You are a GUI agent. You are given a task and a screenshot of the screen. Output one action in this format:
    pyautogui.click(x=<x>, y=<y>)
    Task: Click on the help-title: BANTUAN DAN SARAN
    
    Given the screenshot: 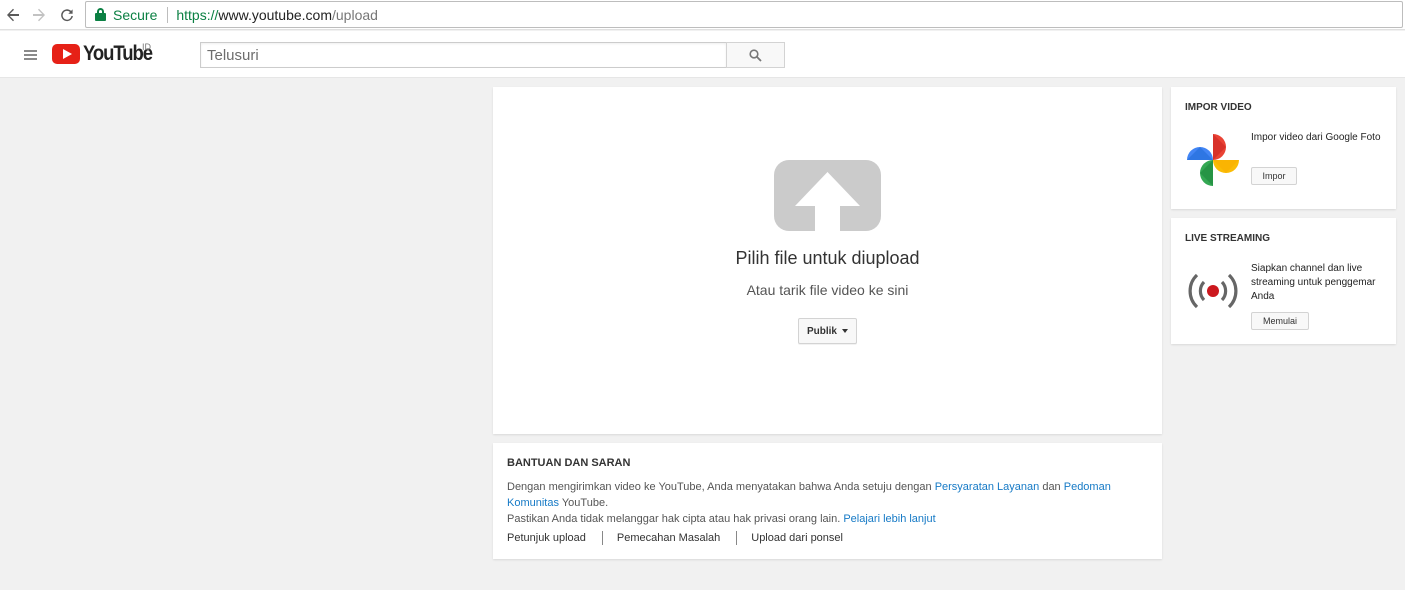 What is the action you would take?
    pyautogui.click(x=569, y=463)
    